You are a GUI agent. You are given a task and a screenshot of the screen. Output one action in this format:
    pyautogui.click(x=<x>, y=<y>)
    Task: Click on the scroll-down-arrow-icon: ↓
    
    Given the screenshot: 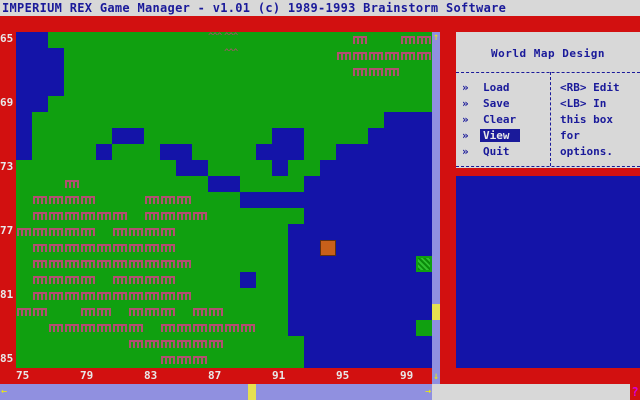 What is the action you would take?
    pyautogui.click(x=436, y=377)
    